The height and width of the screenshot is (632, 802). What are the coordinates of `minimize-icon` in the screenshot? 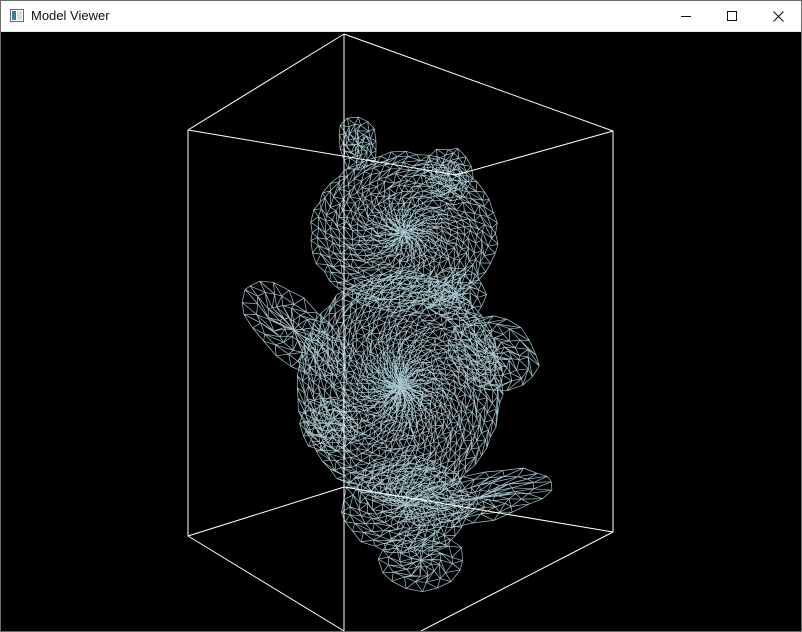 It's located at (686, 16).